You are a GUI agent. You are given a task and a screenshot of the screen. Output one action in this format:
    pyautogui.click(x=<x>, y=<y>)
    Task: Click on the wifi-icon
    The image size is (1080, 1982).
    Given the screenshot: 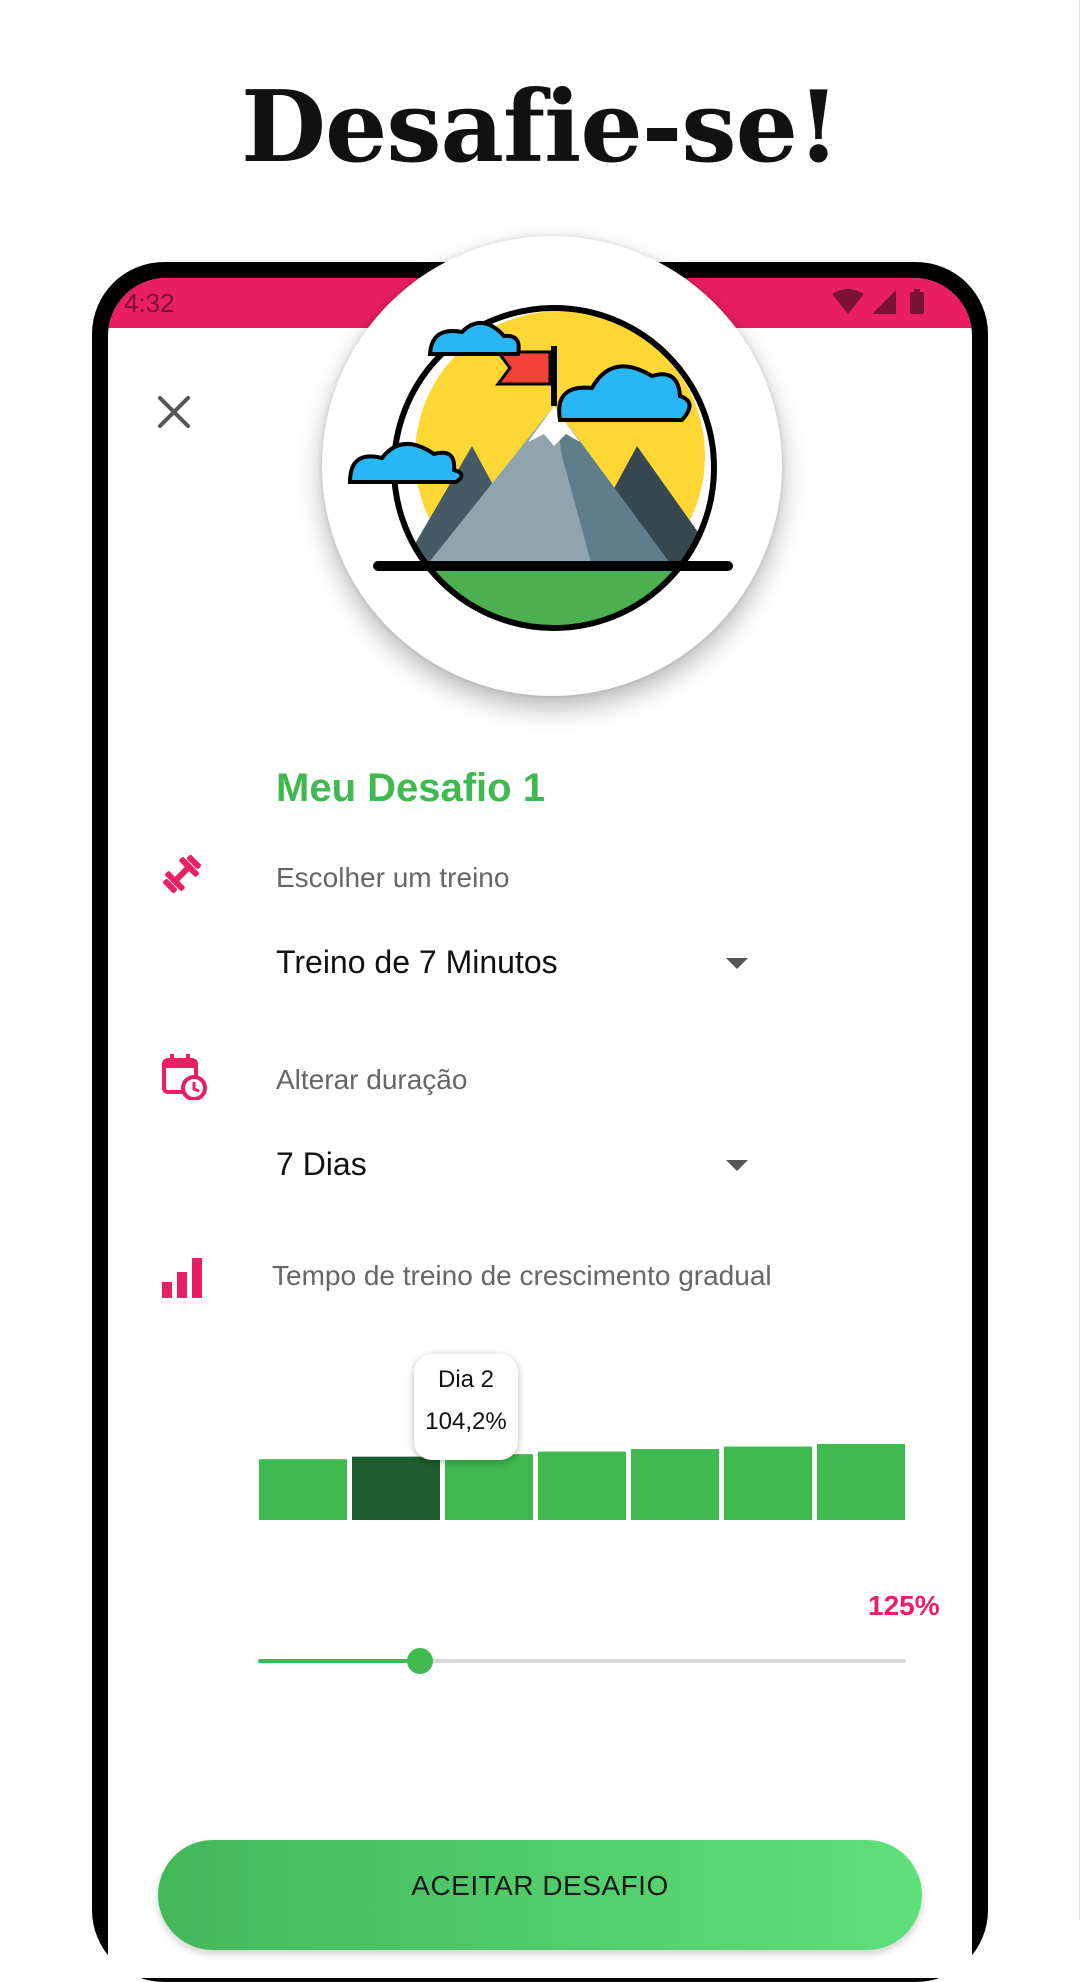 What is the action you would take?
    pyautogui.click(x=848, y=301)
    